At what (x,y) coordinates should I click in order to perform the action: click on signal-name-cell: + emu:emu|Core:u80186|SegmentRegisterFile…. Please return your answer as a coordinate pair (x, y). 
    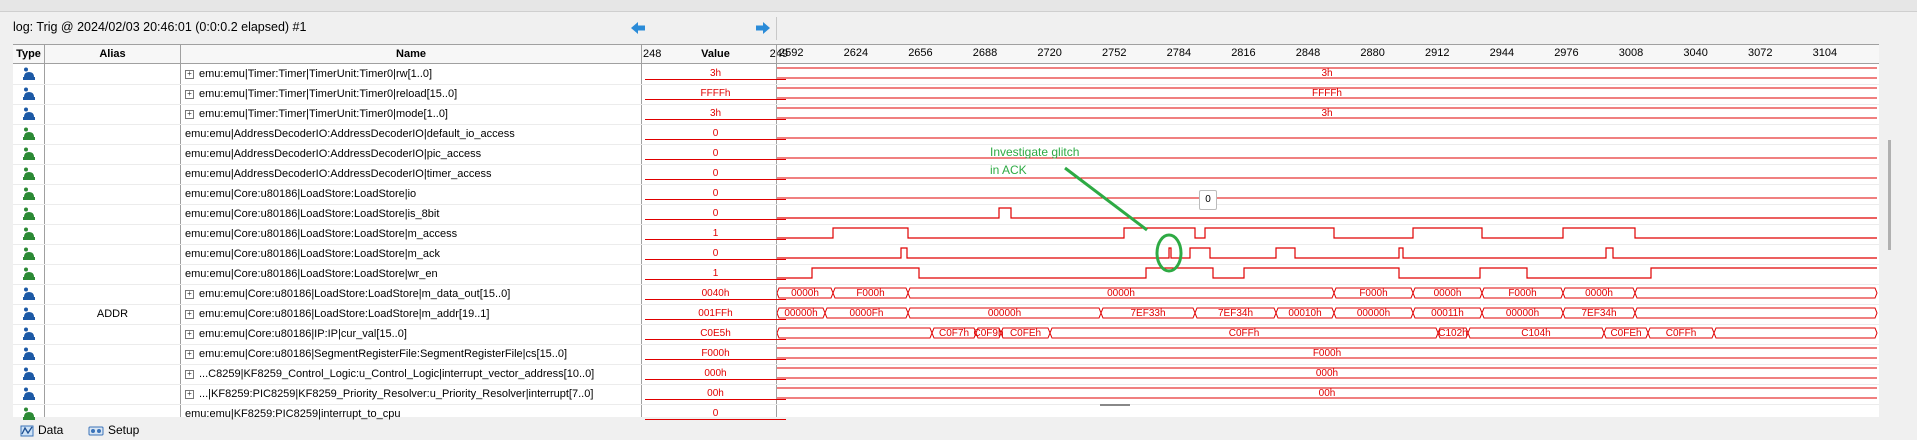
    Looking at the image, I should click on (413, 354).